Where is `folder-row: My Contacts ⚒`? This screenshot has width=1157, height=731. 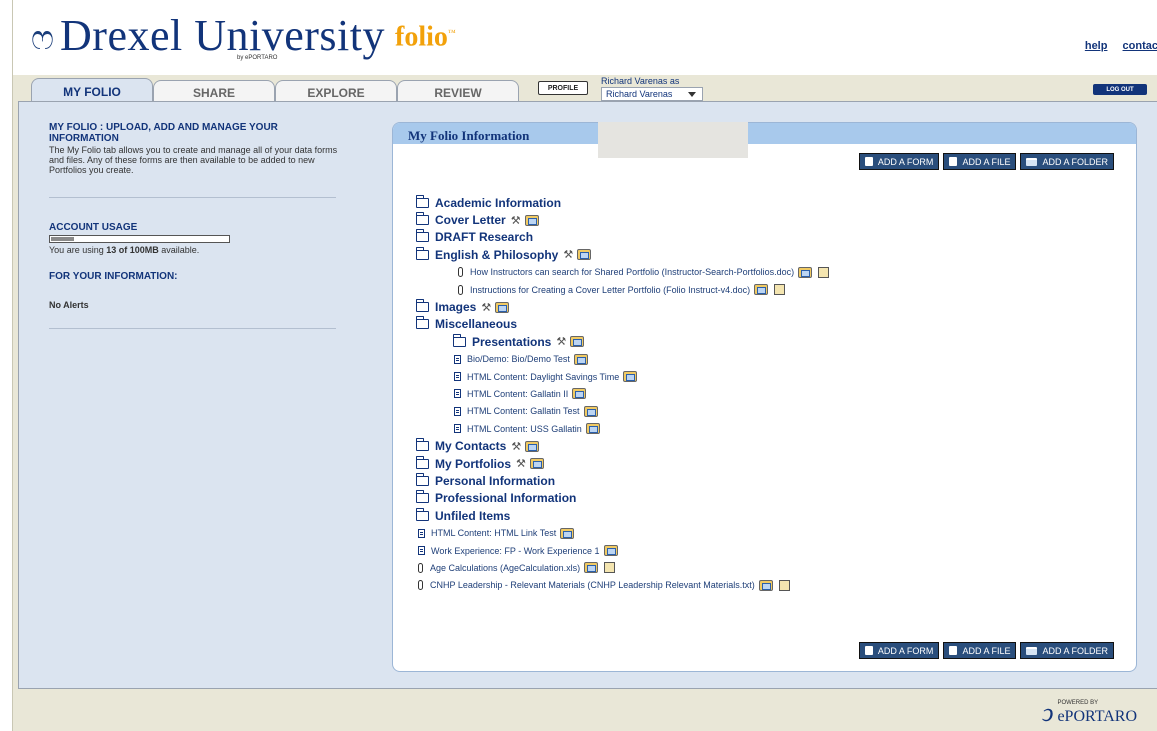
folder-row: My Contacts ⚒ is located at coordinates (622, 445).